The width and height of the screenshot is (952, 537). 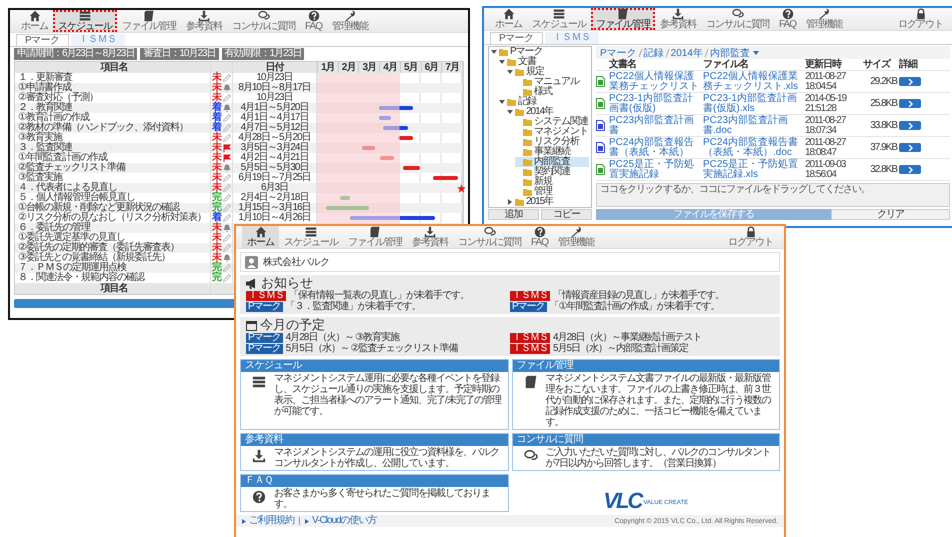 What do you see at coordinates (730, 53) in the screenshot?
I see `breadcrumb-link: 内部監査` at bounding box center [730, 53].